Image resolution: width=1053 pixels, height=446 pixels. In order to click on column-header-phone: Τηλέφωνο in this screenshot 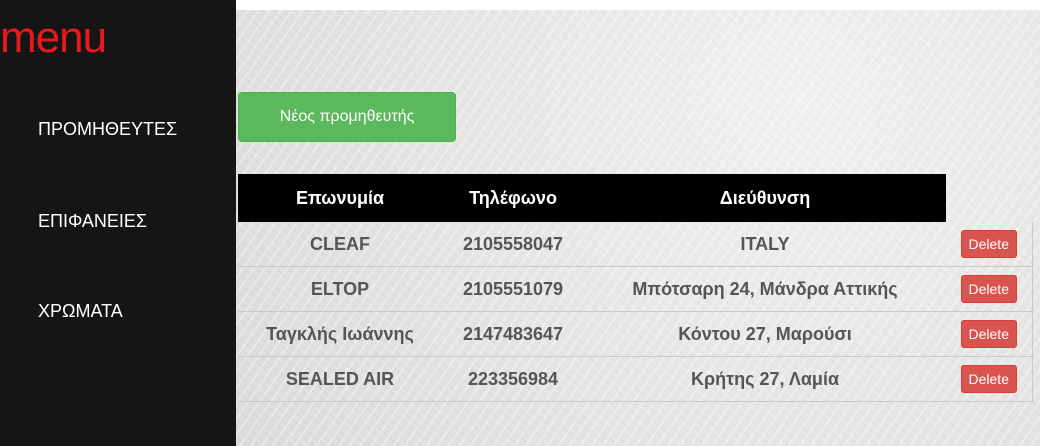, I will do `click(513, 198)`.